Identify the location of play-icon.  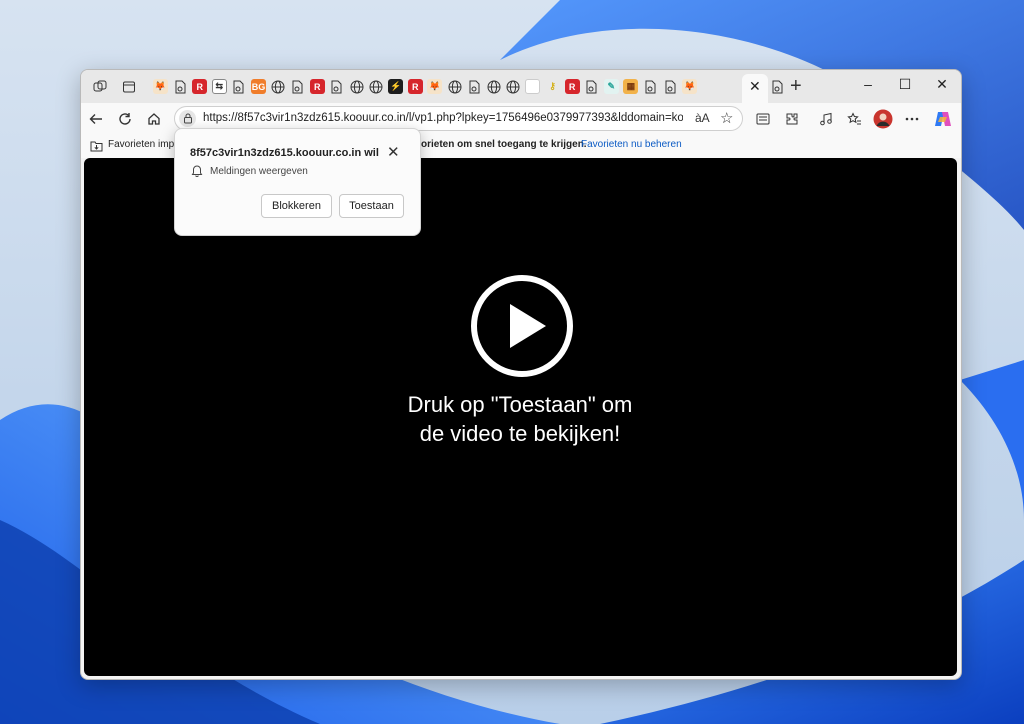
(522, 326).